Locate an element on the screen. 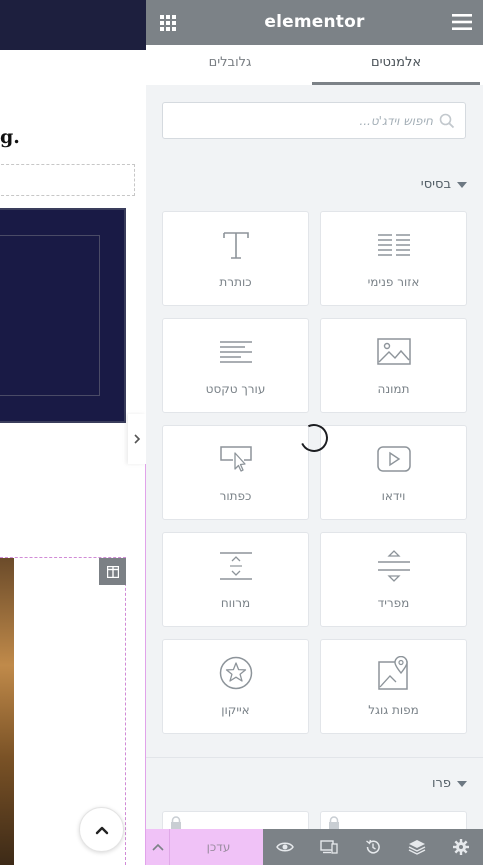  responsive-icon is located at coordinates (329, 847).